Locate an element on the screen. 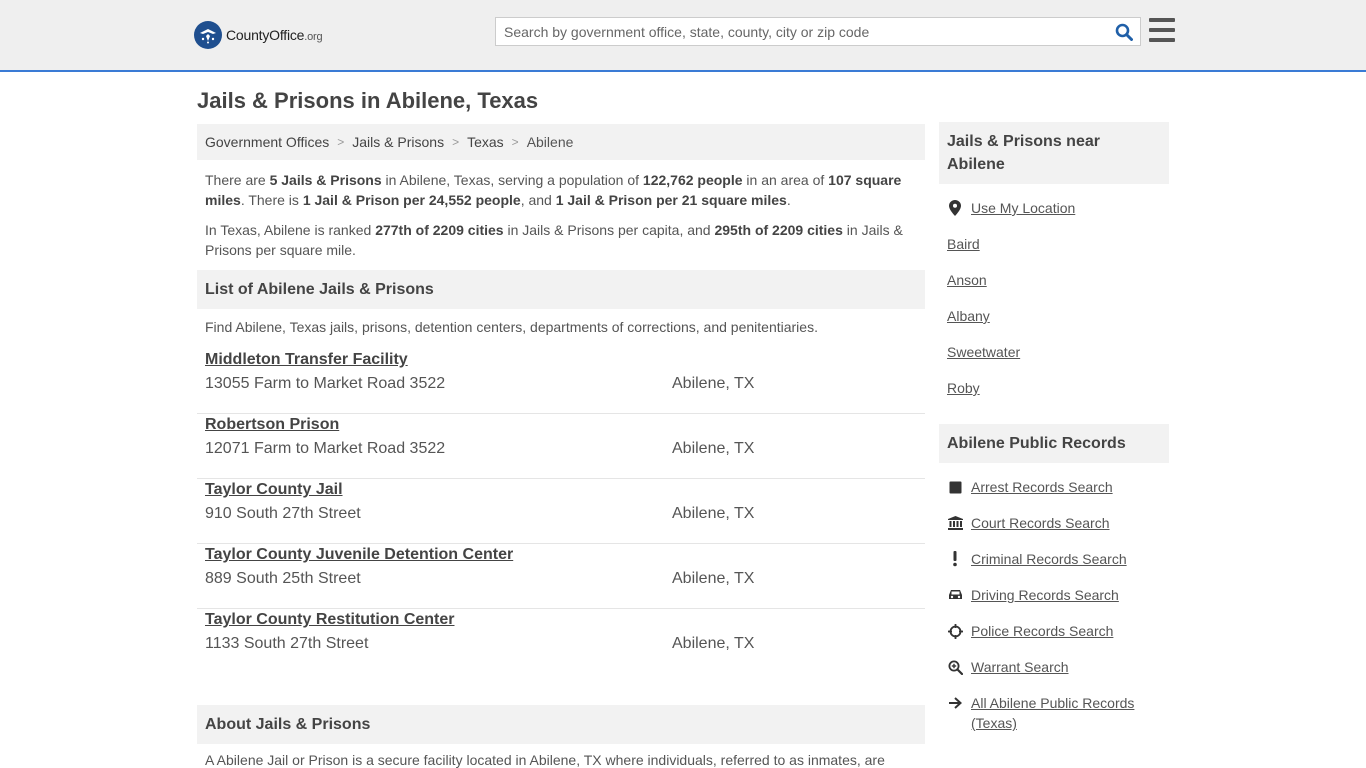 The image size is (1366, 768). map-pin-icon is located at coordinates (955, 208).